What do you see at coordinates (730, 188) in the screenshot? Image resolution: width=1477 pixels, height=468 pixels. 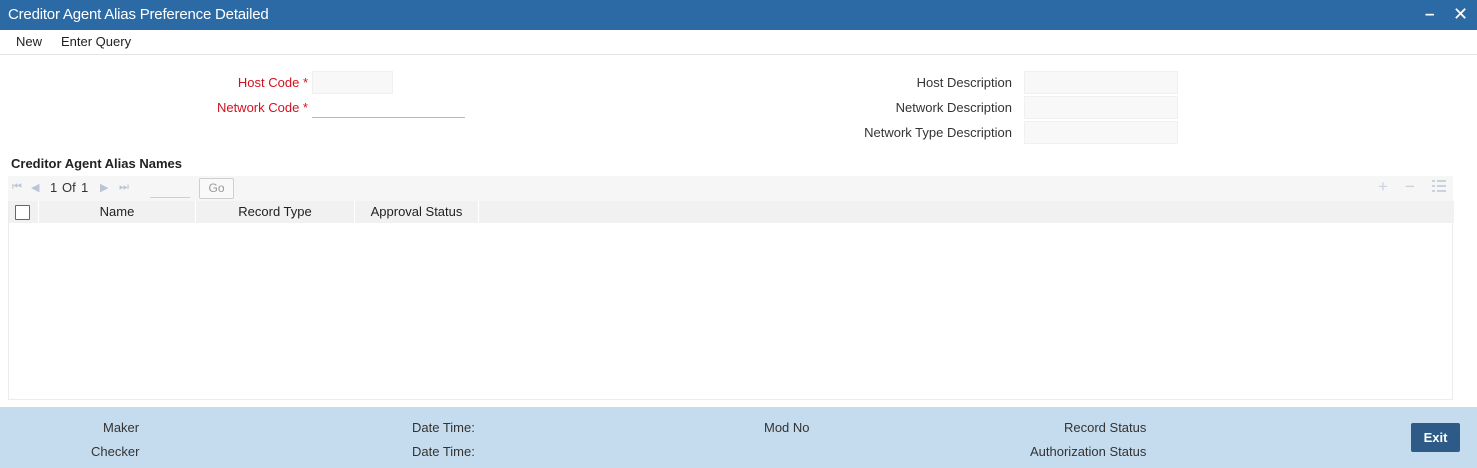 I see `grid-pager: ⏮ ◀ 1 Of 1 ▶ ⏭ Go + −` at bounding box center [730, 188].